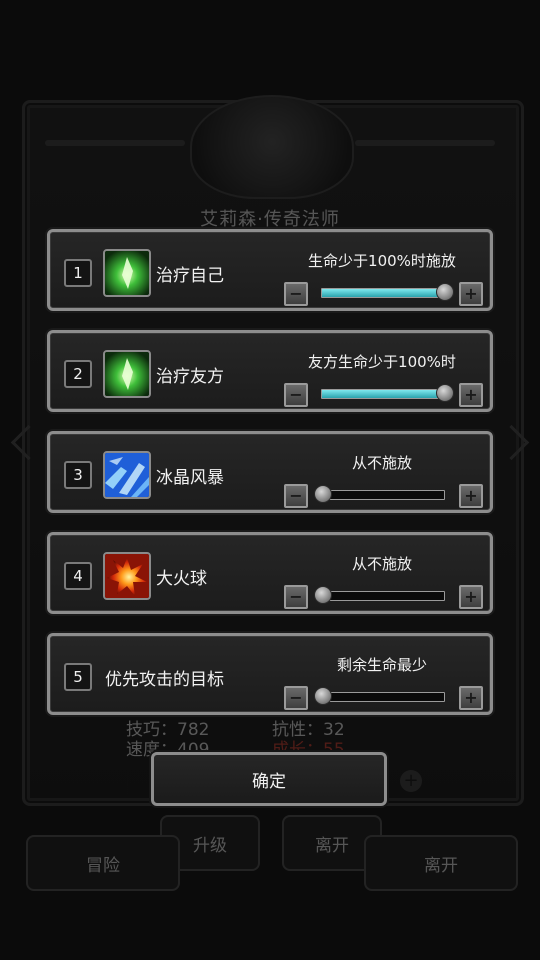 The width and height of the screenshot is (540, 960). Describe the element at coordinates (190, 478) in the screenshot. I see `skill-name: 冰晶风暴` at that location.